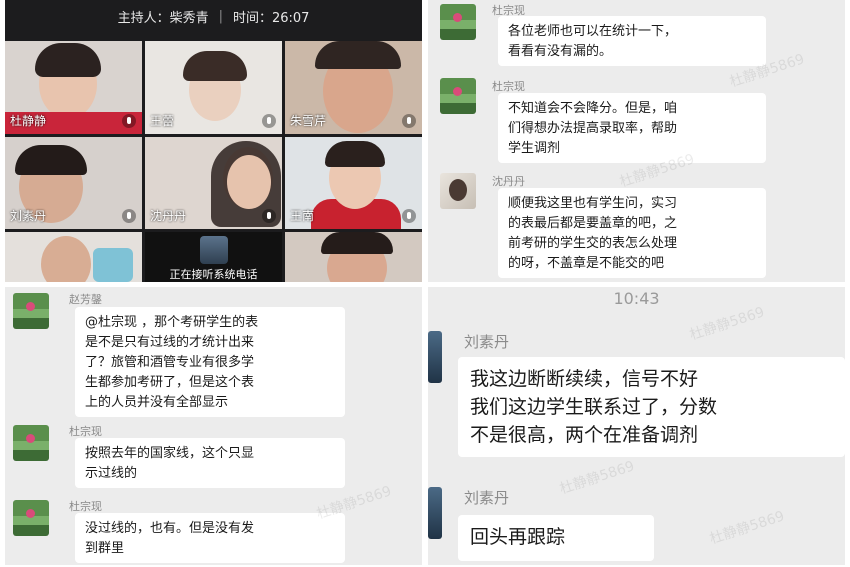 The height and width of the screenshot is (567, 850). Describe the element at coordinates (632, 41) in the screenshot. I see `message-bubble: 各位老师也可以在统计一下， 看看有没有漏的。` at that location.